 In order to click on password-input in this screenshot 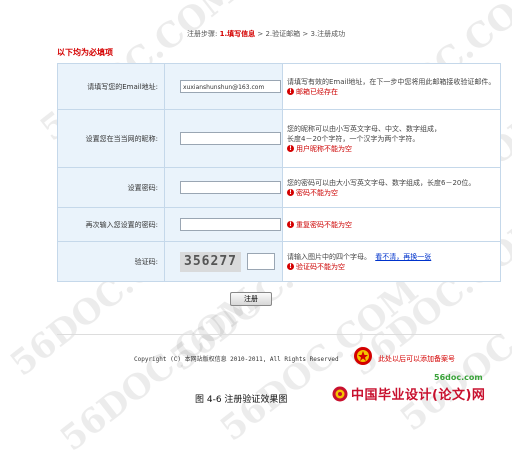, I will do `click(230, 187)`.